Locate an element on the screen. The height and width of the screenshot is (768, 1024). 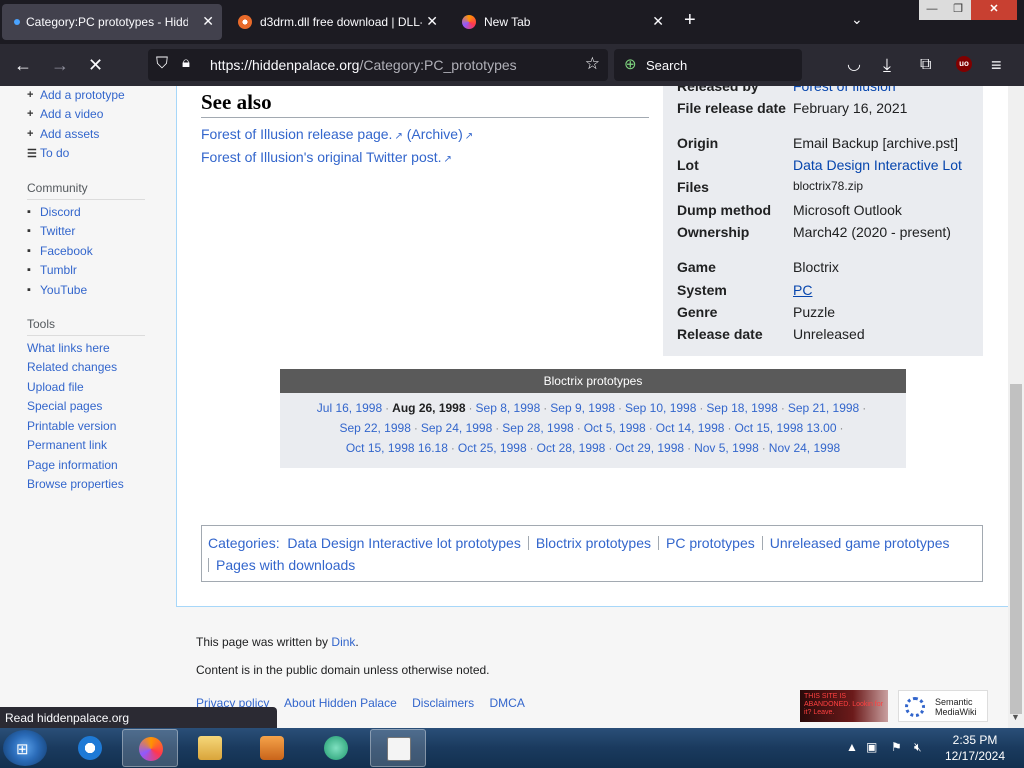
prototype-date-link: Oct 28, 1998 is located at coordinates (571, 448).